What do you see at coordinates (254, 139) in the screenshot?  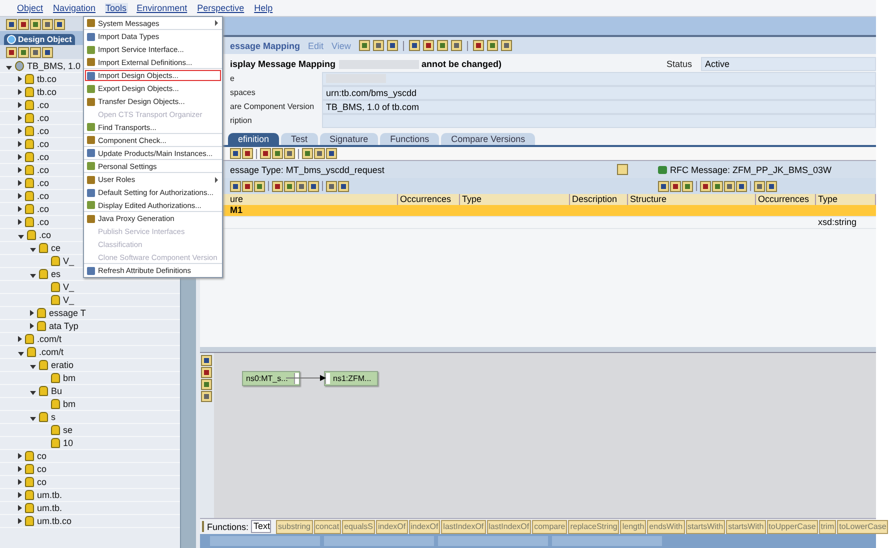 I see `tab: efinition` at bounding box center [254, 139].